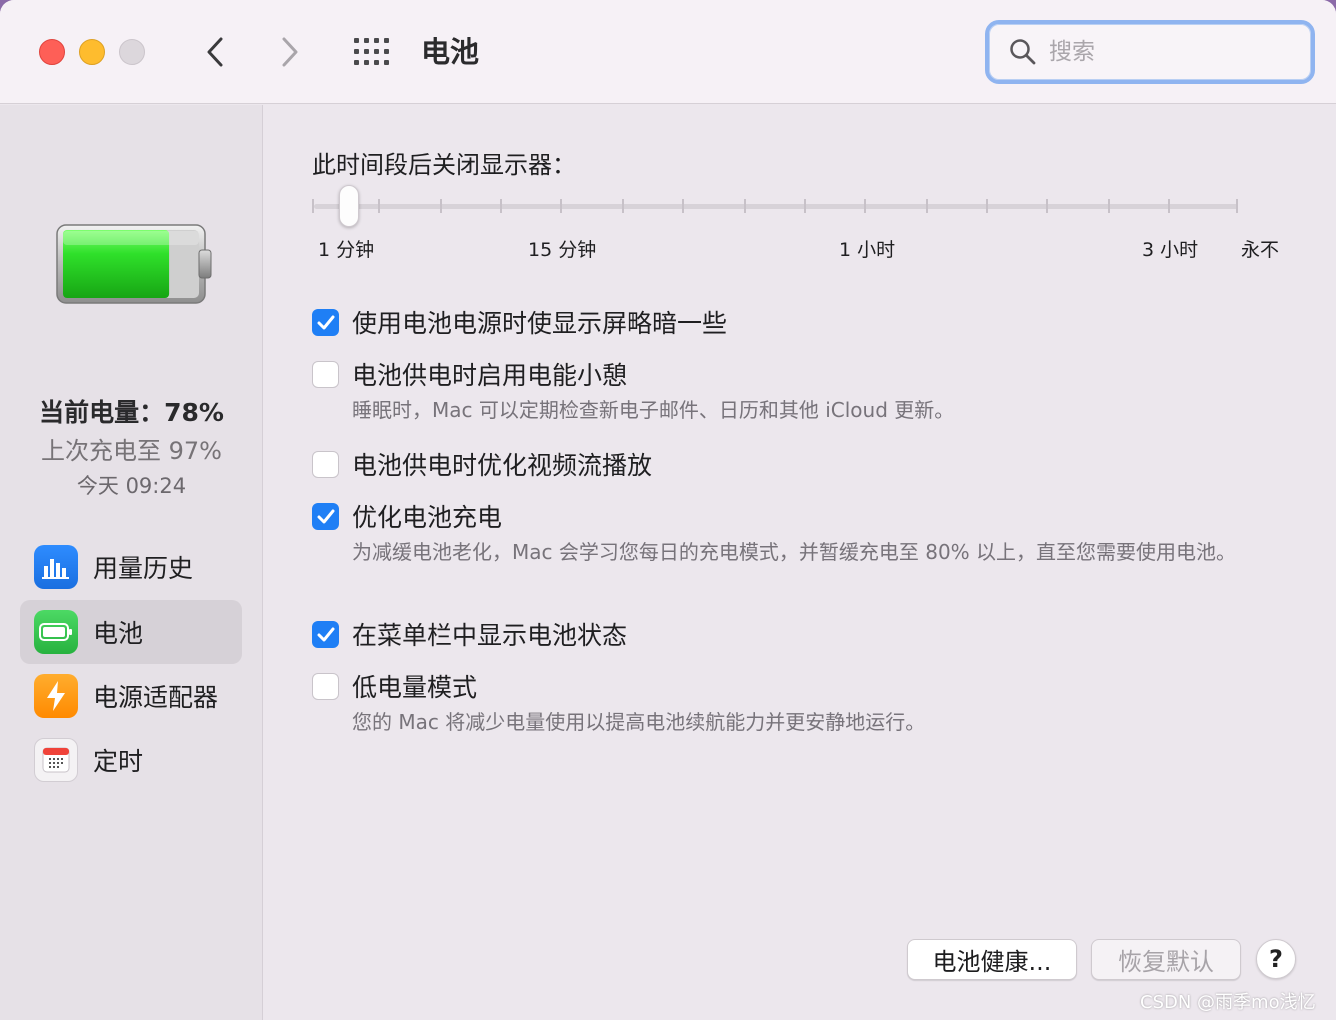 Image resolution: width=1336 pixels, height=1020 pixels. Describe the element at coordinates (56, 632) in the screenshot. I see `battery-icon` at that location.